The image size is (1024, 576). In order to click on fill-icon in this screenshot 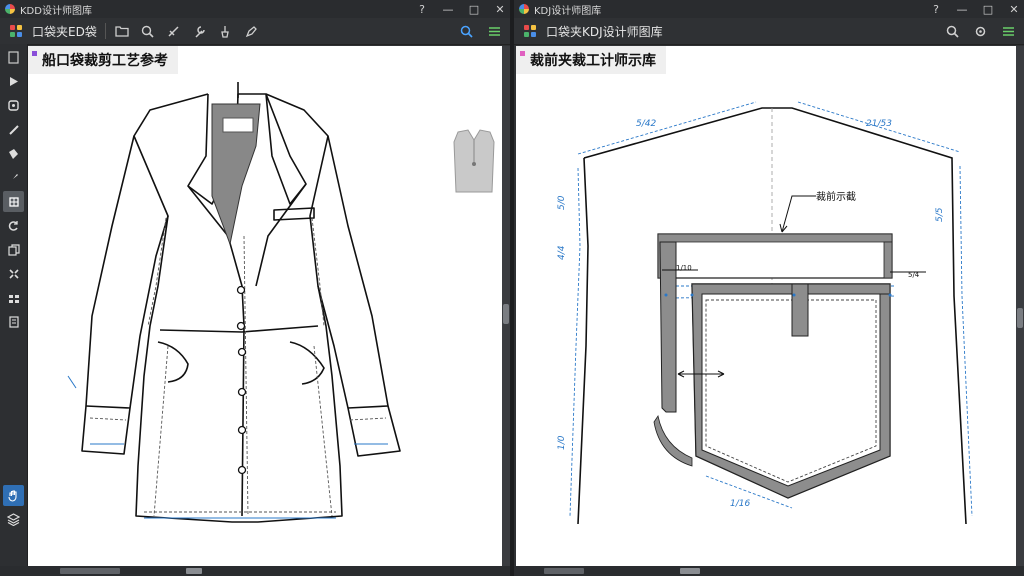, I will do `click(226, 31)`.